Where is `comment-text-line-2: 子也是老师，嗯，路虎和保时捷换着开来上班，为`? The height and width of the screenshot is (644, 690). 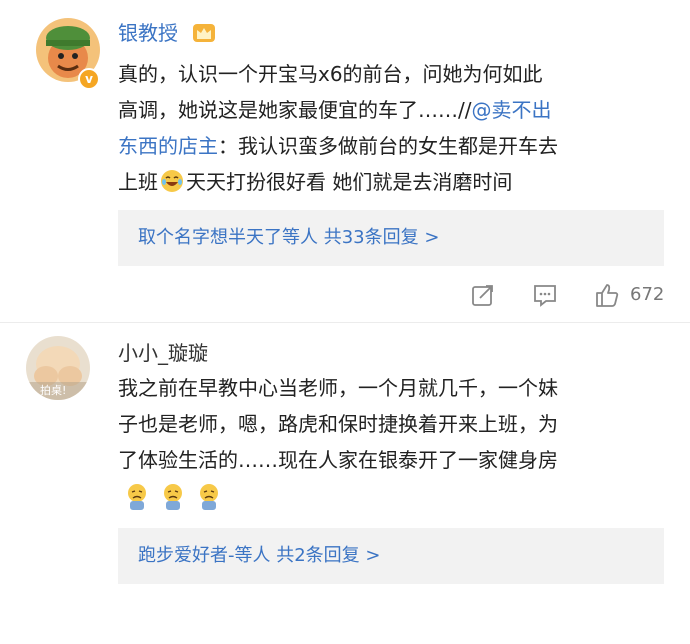
comment-text-line-2: 子也是老师，嗯，路虎和保时捷换着开来上班，为 is located at coordinates (338, 424).